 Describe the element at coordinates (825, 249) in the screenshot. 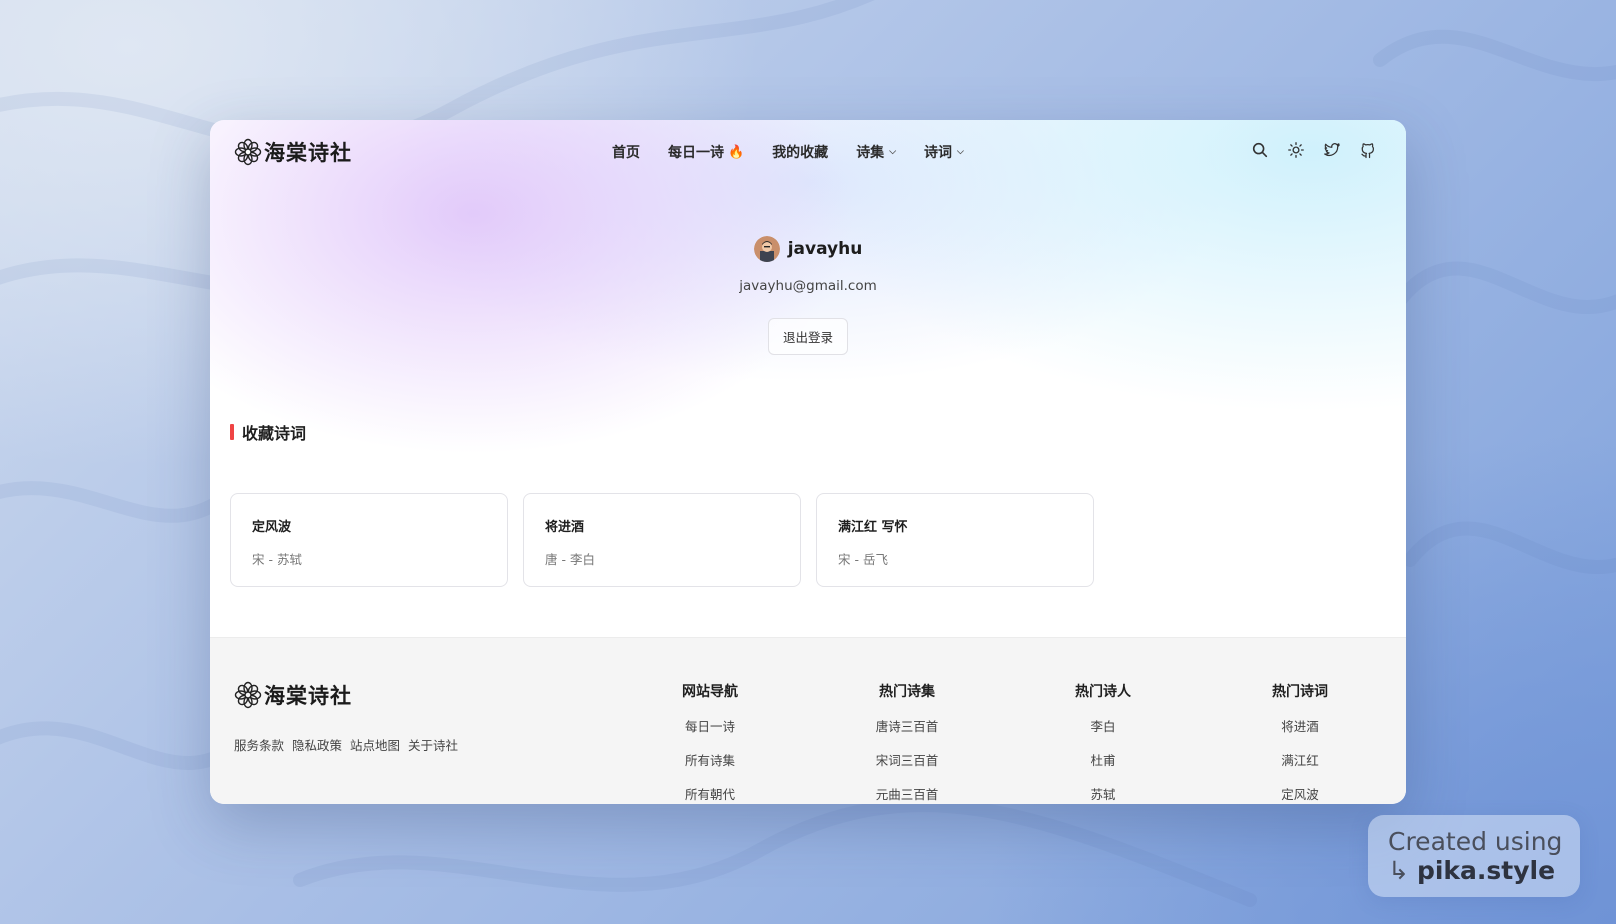

I see `username: javayhu` at that location.